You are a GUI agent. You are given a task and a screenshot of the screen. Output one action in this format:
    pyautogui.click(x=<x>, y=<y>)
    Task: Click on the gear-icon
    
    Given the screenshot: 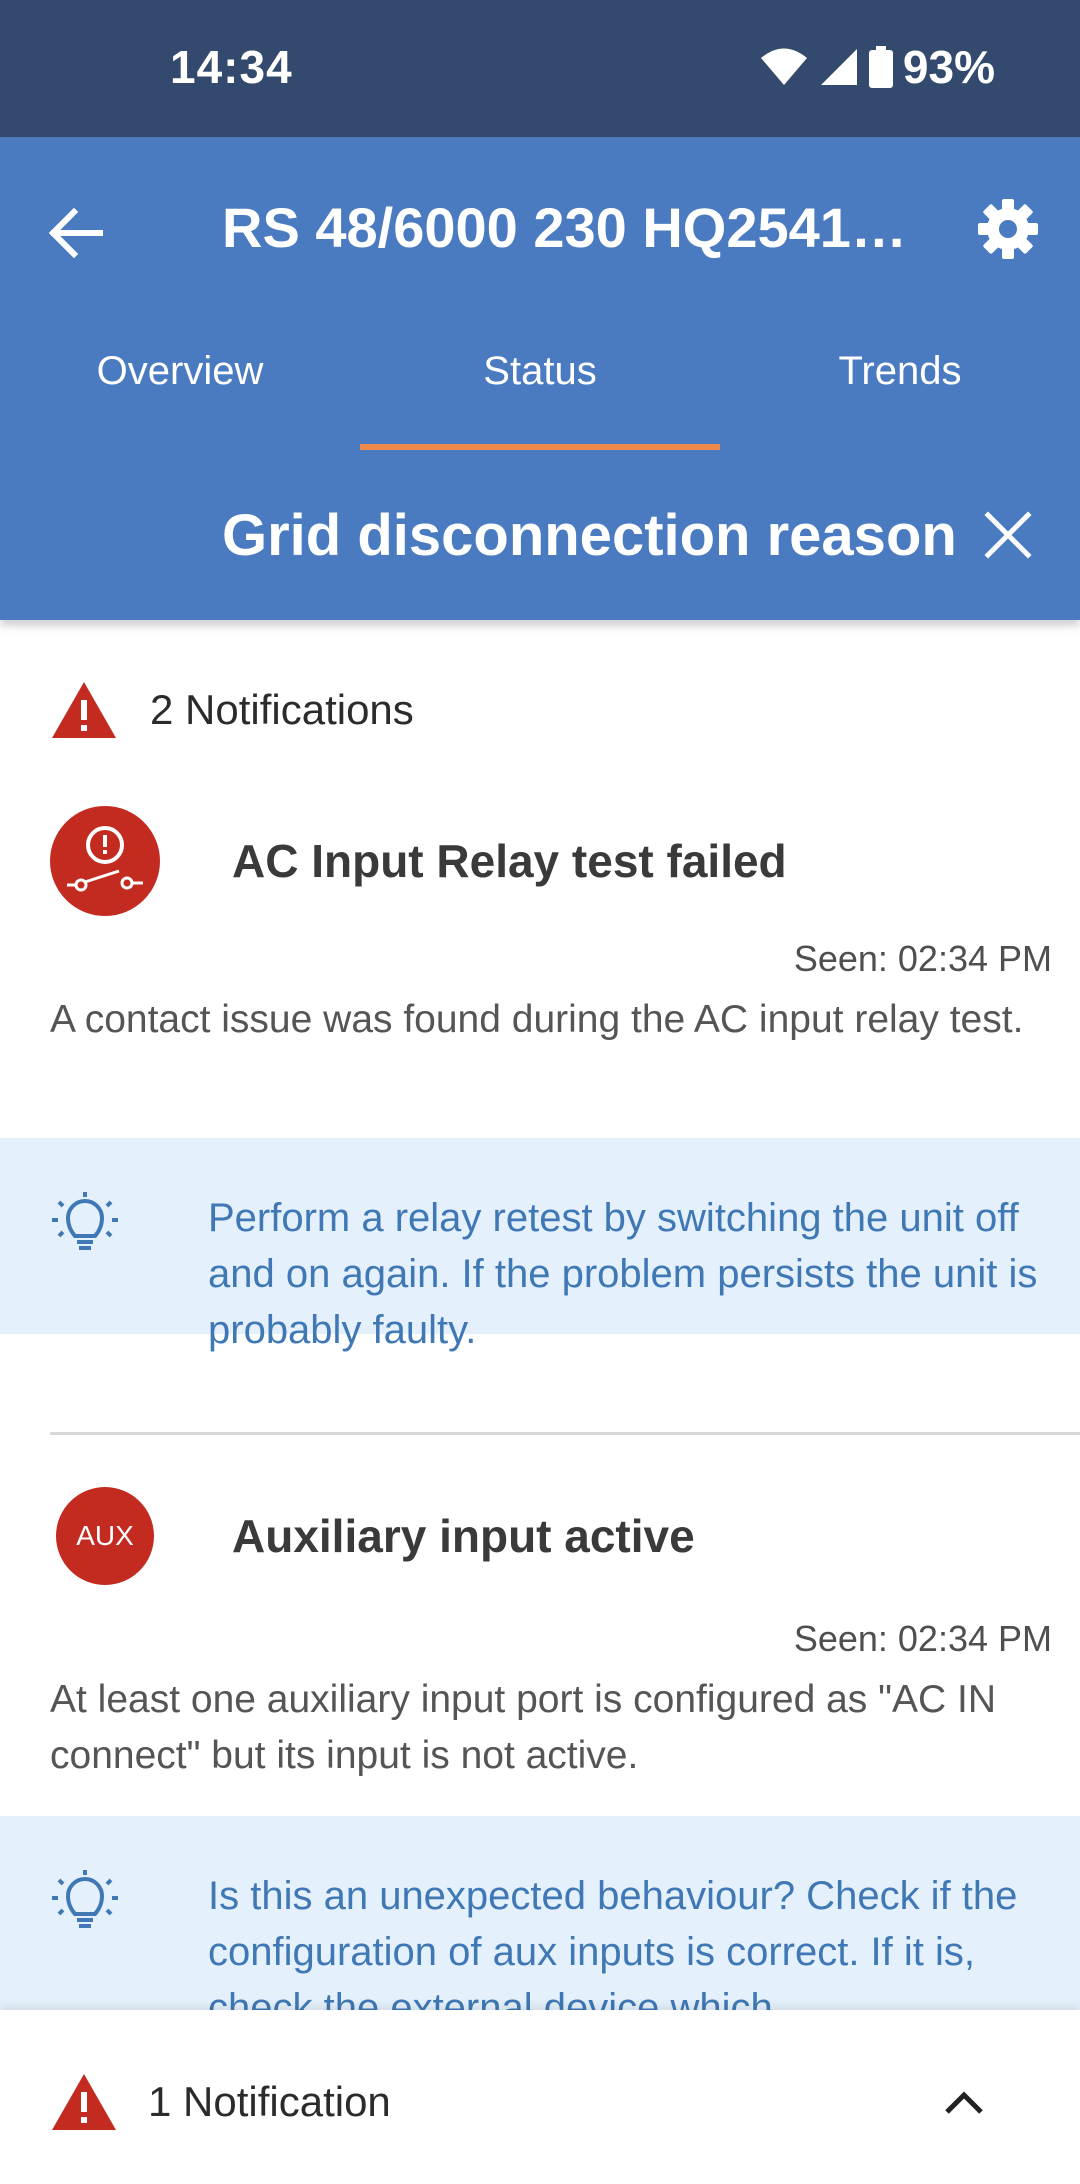 What is the action you would take?
    pyautogui.click(x=1008, y=229)
    